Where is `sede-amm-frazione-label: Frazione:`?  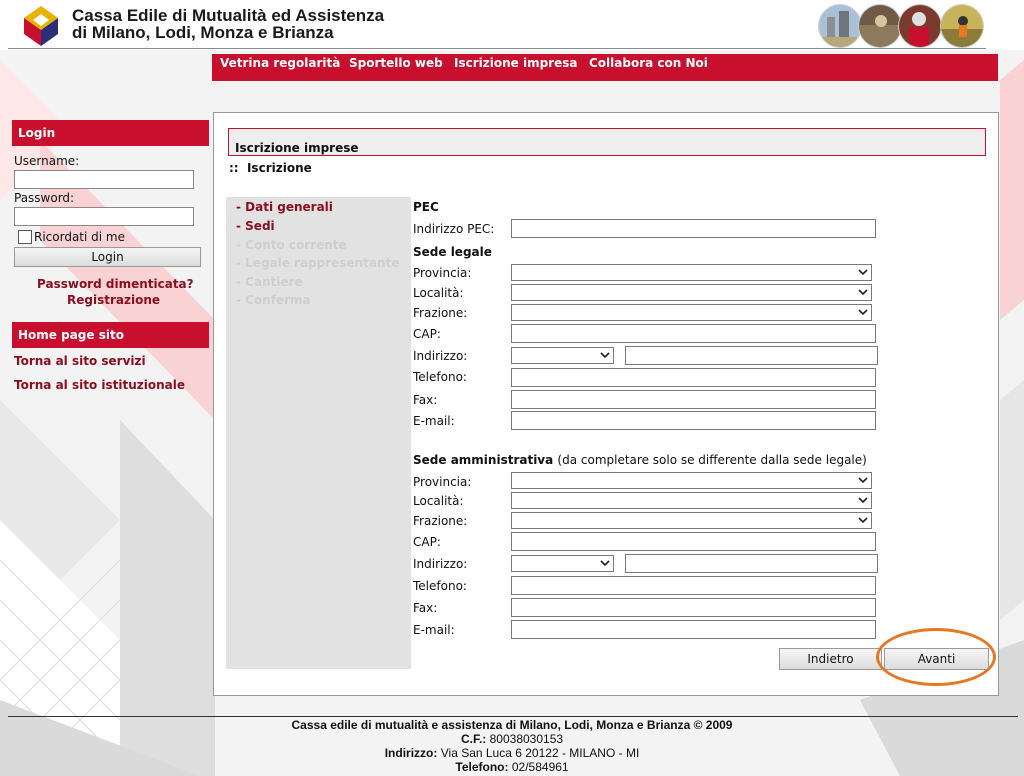 sede-amm-frazione-label: Frazione: is located at coordinates (440, 521).